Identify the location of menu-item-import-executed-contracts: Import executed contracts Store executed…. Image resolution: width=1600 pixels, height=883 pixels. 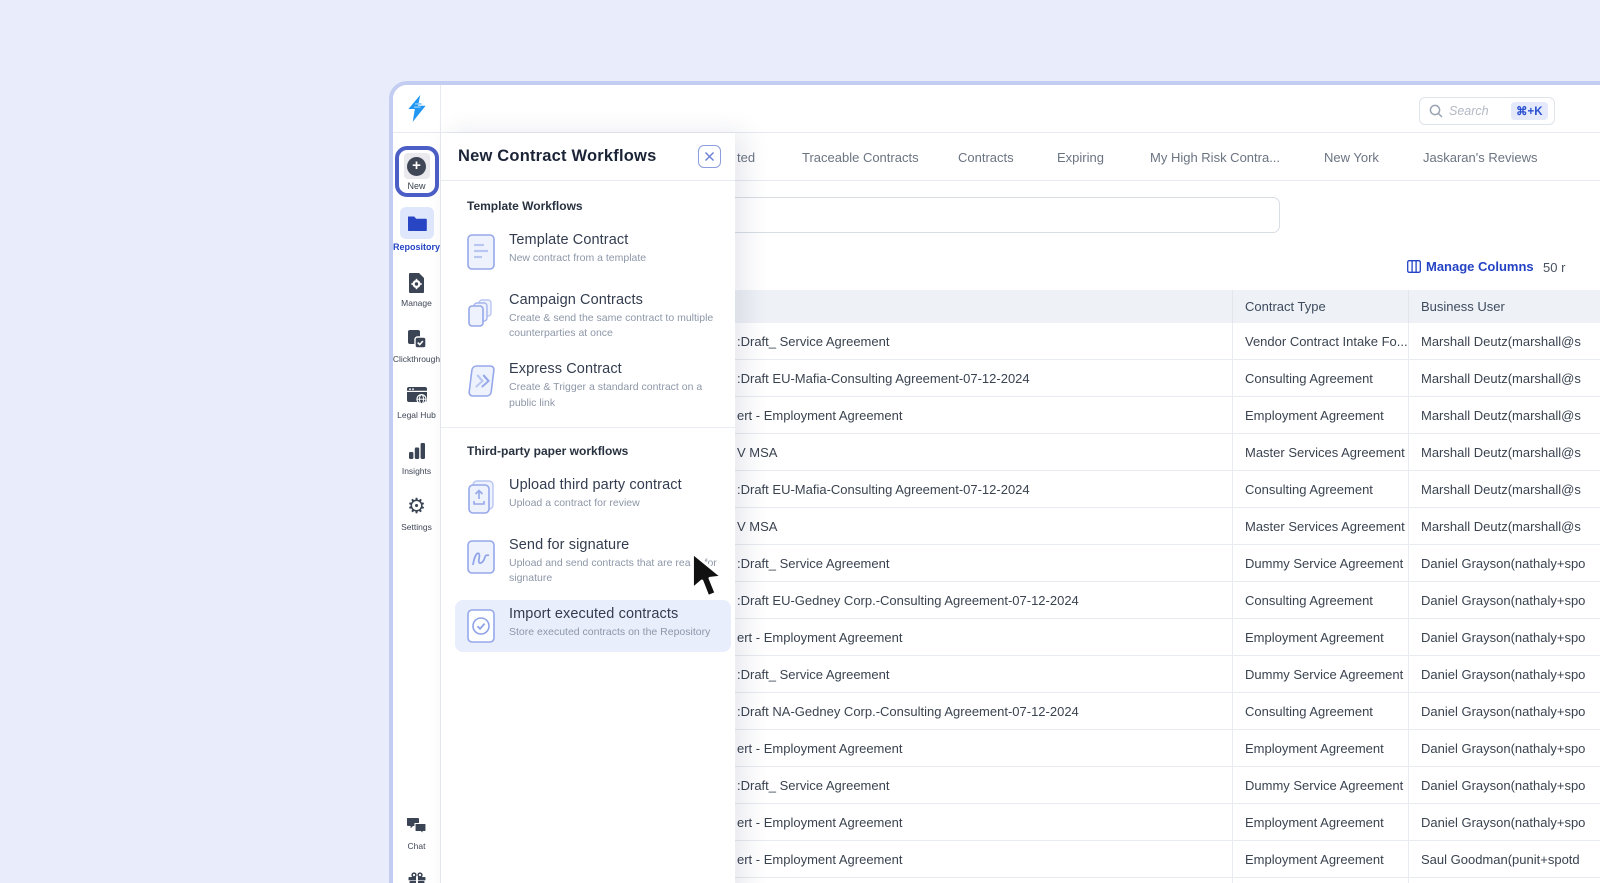
(593, 626).